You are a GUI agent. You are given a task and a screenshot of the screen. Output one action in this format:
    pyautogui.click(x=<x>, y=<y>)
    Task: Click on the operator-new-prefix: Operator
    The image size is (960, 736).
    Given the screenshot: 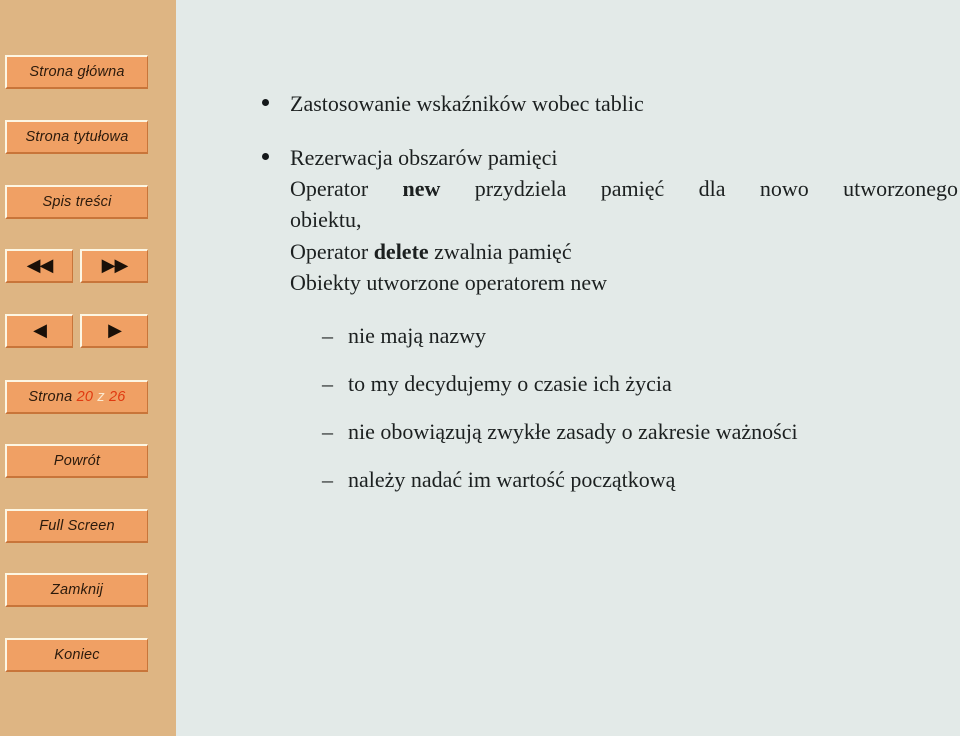 What is the action you would take?
    pyautogui.click(x=346, y=189)
    